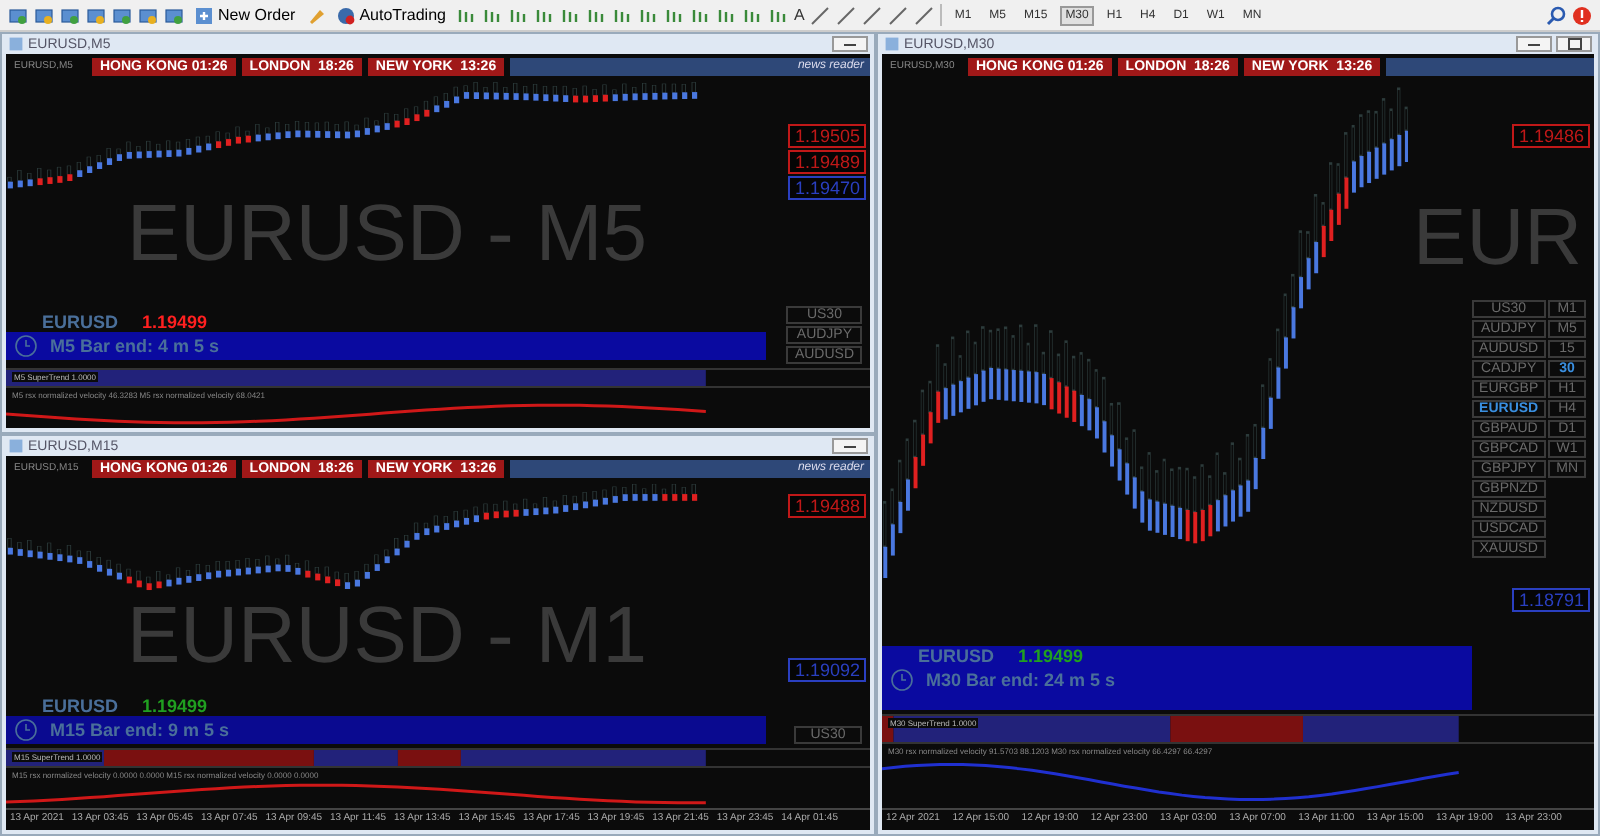 This screenshot has width=1600, height=836. What do you see at coordinates (1582, 15) in the screenshot?
I see `alert-icon` at bounding box center [1582, 15].